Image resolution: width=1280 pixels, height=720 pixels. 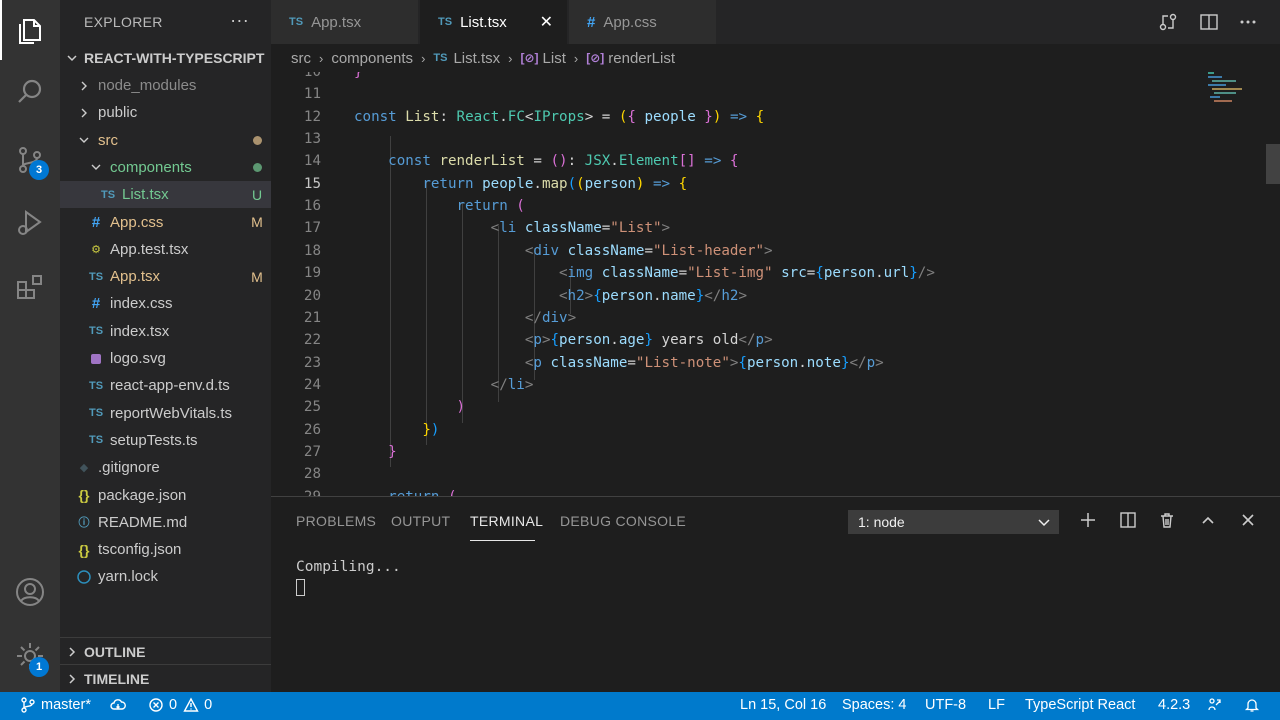 What do you see at coordinates (945, 705) in the screenshot?
I see `encoding-setting: UTF-8` at bounding box center [945, 705].